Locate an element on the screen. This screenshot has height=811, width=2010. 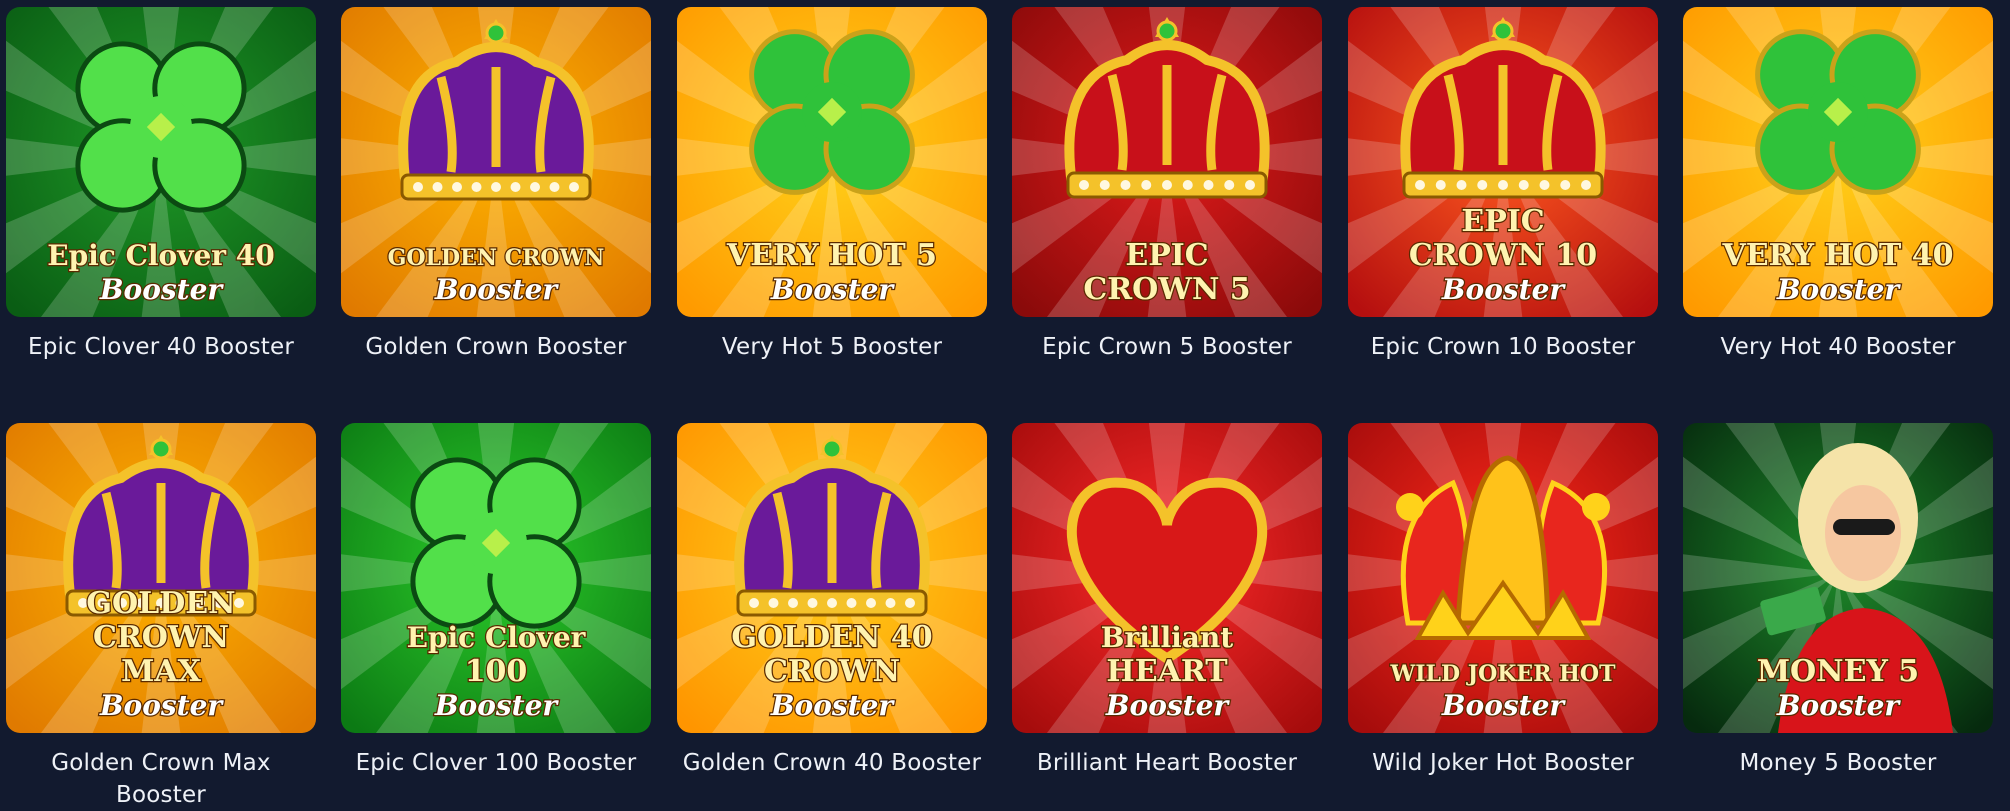
game-tile: VERY HOT 5 Booster Very Hot 5 Booster is located at coordinates (832, 185).